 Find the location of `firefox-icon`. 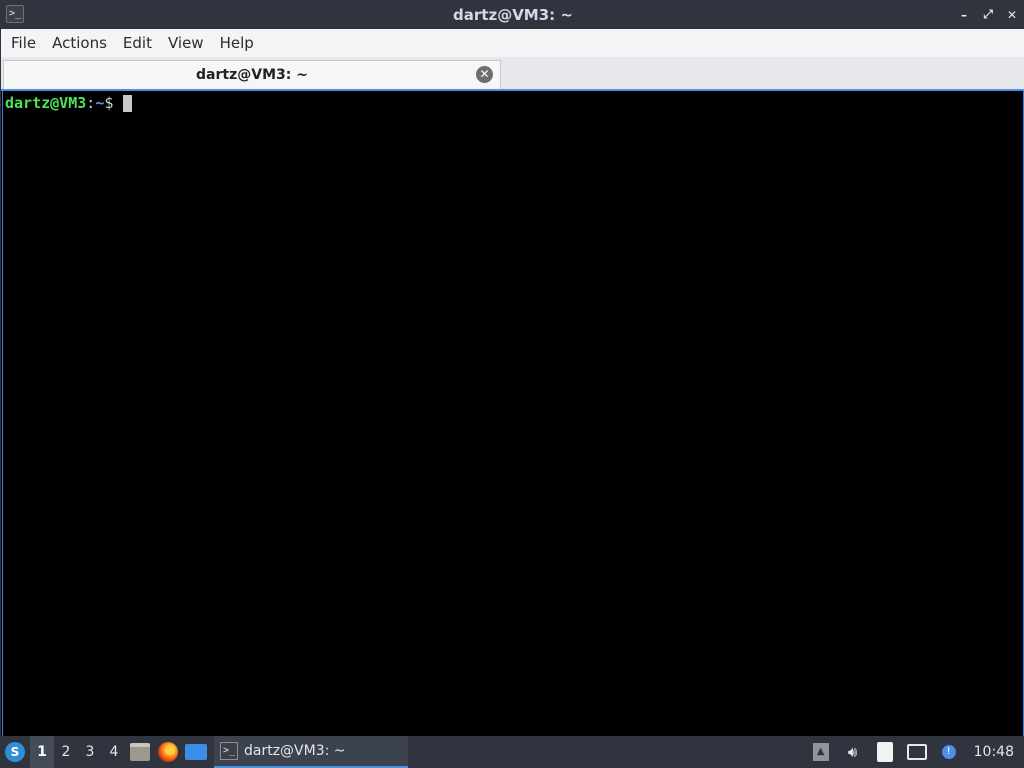

firefox-icon is located at coordinates (168, 752).